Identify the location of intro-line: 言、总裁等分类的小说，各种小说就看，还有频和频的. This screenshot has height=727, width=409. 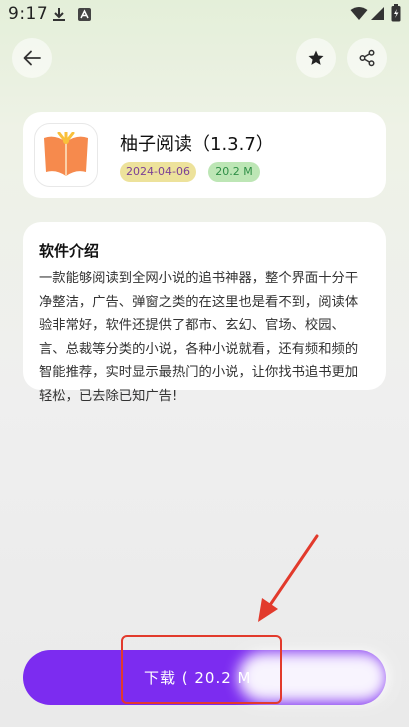
(199, 349).